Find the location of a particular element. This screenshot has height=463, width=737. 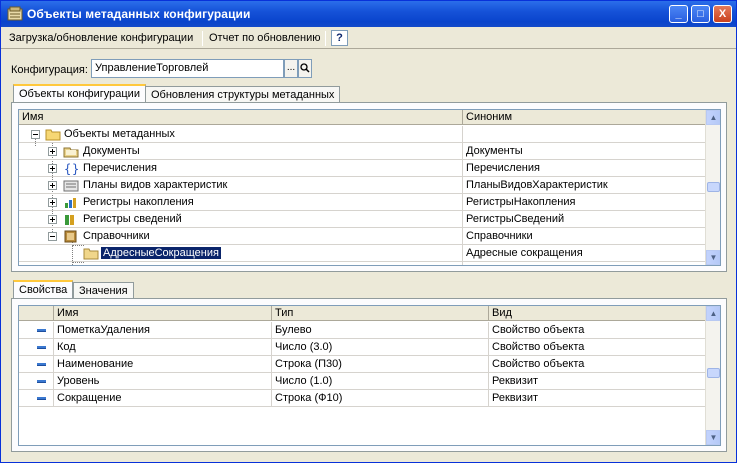

tree-cell-name: Б is located at coordinates (241, 264).